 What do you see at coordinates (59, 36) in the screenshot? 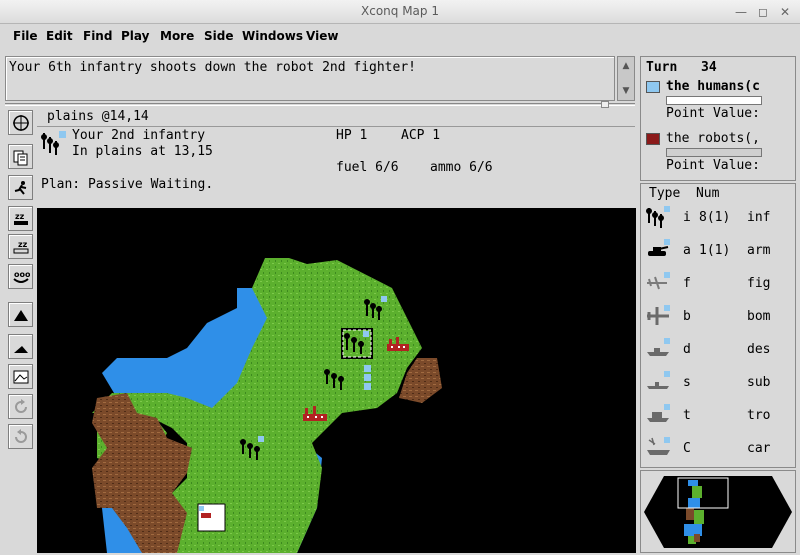
I see `menu-edit: Edit` at bounding box center [59, 36].